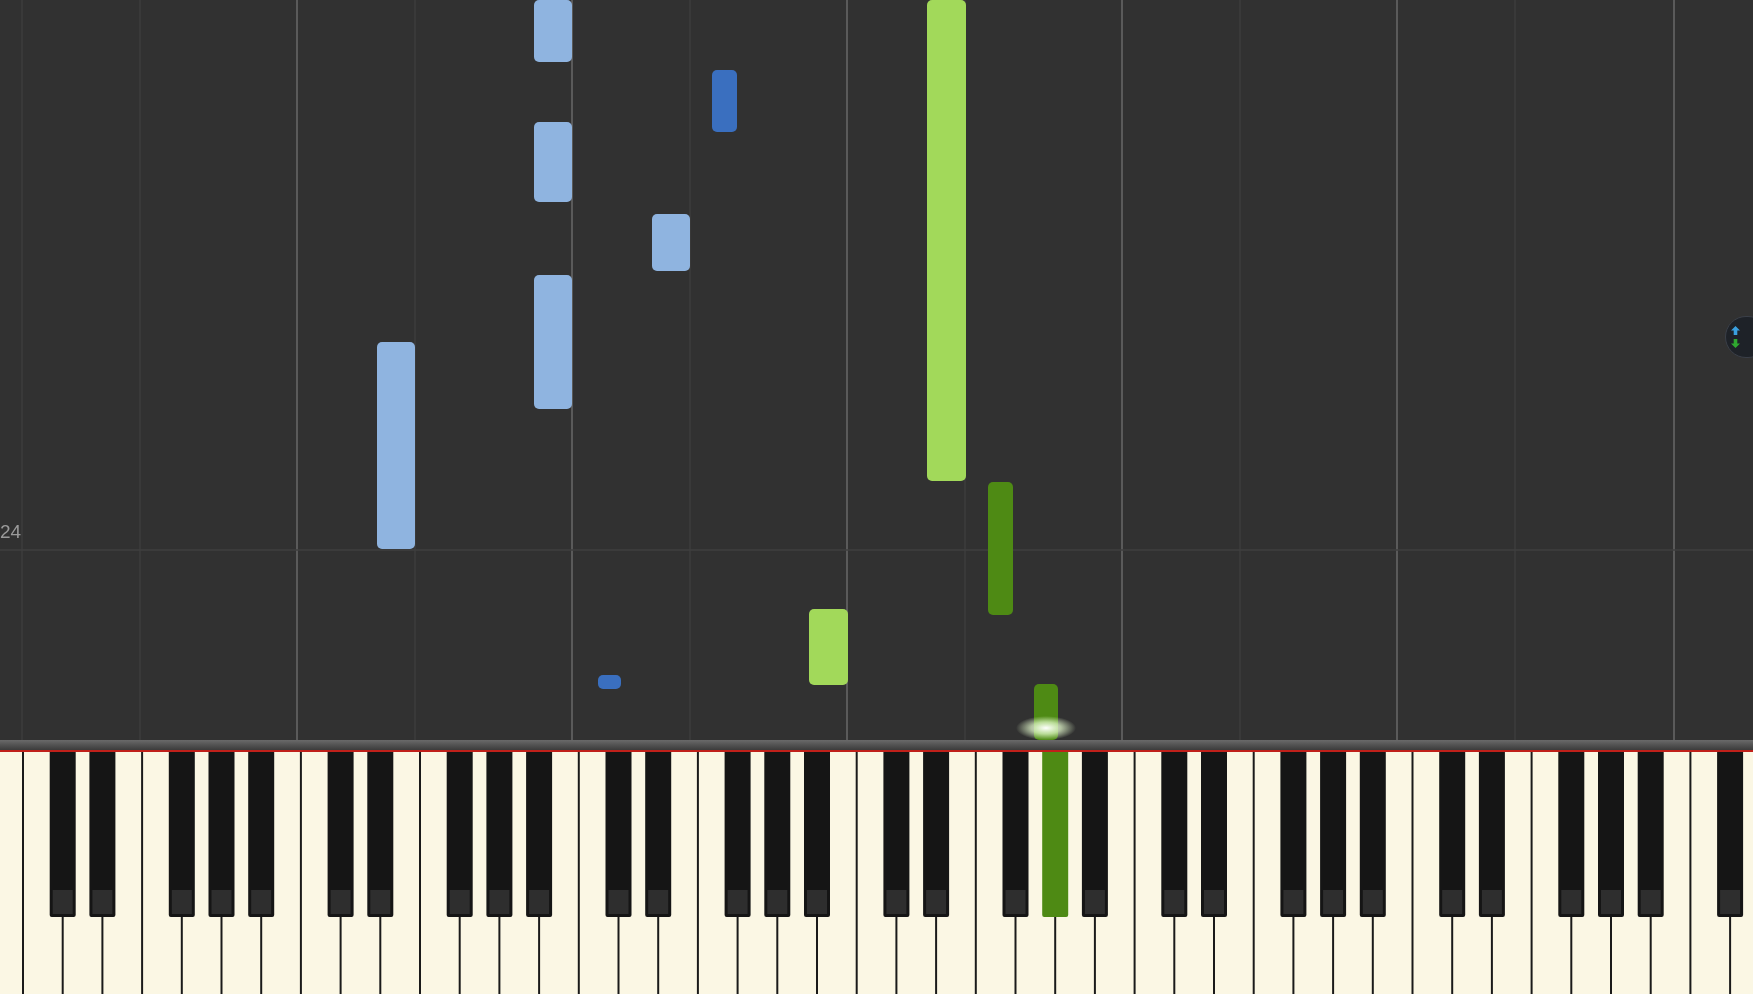 The image size is (1753, 994). I want to click on measure-number: 24, so click(11, 531).